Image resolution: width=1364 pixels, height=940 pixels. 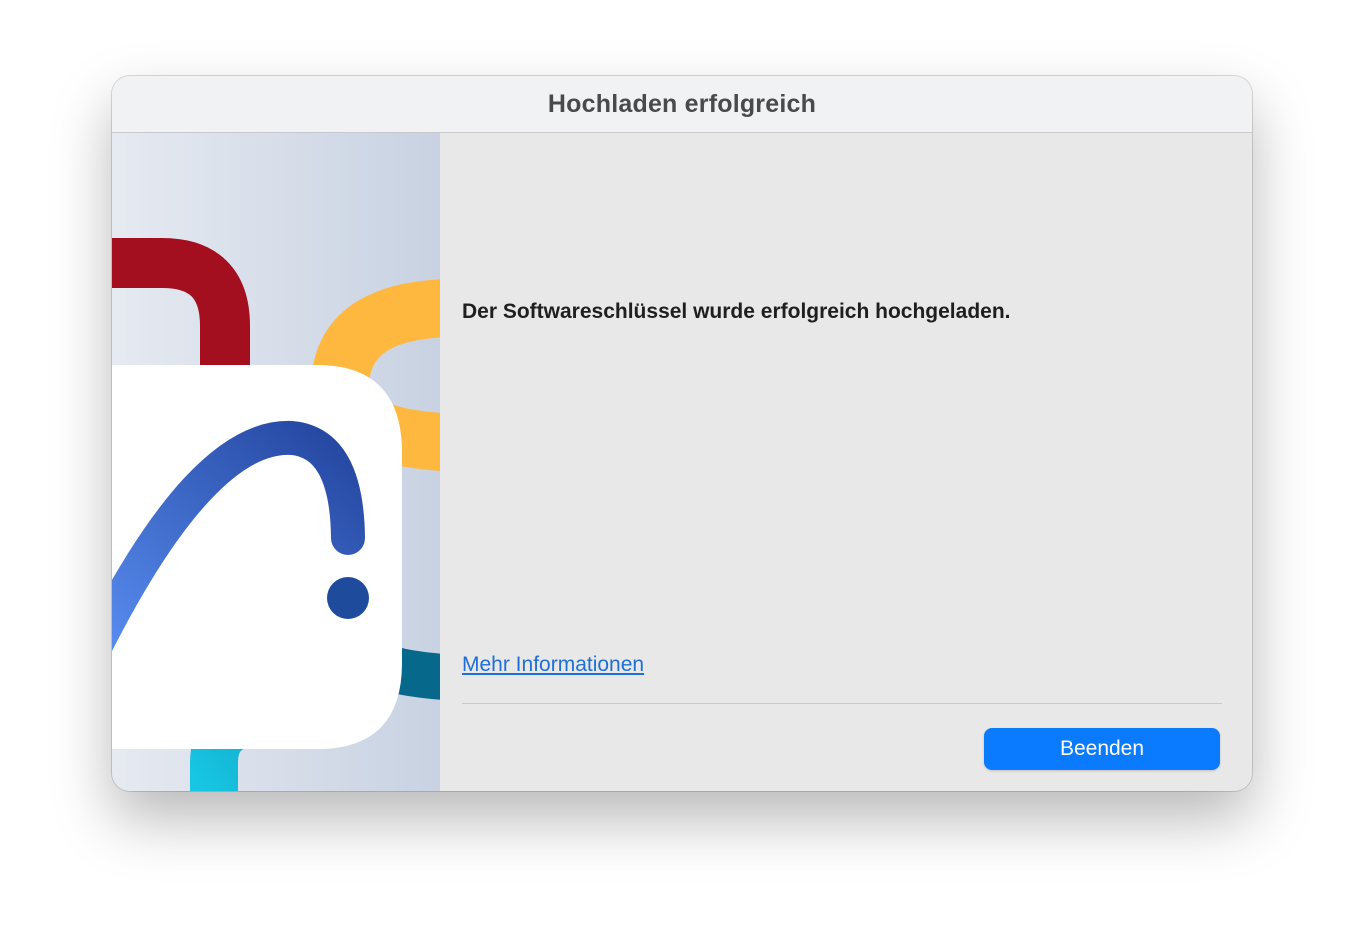 What do you see at coordinates (553, 665) in the screenshot?
I see `more-information-link: Mehr Informationen` at bounding box center [553, 665].